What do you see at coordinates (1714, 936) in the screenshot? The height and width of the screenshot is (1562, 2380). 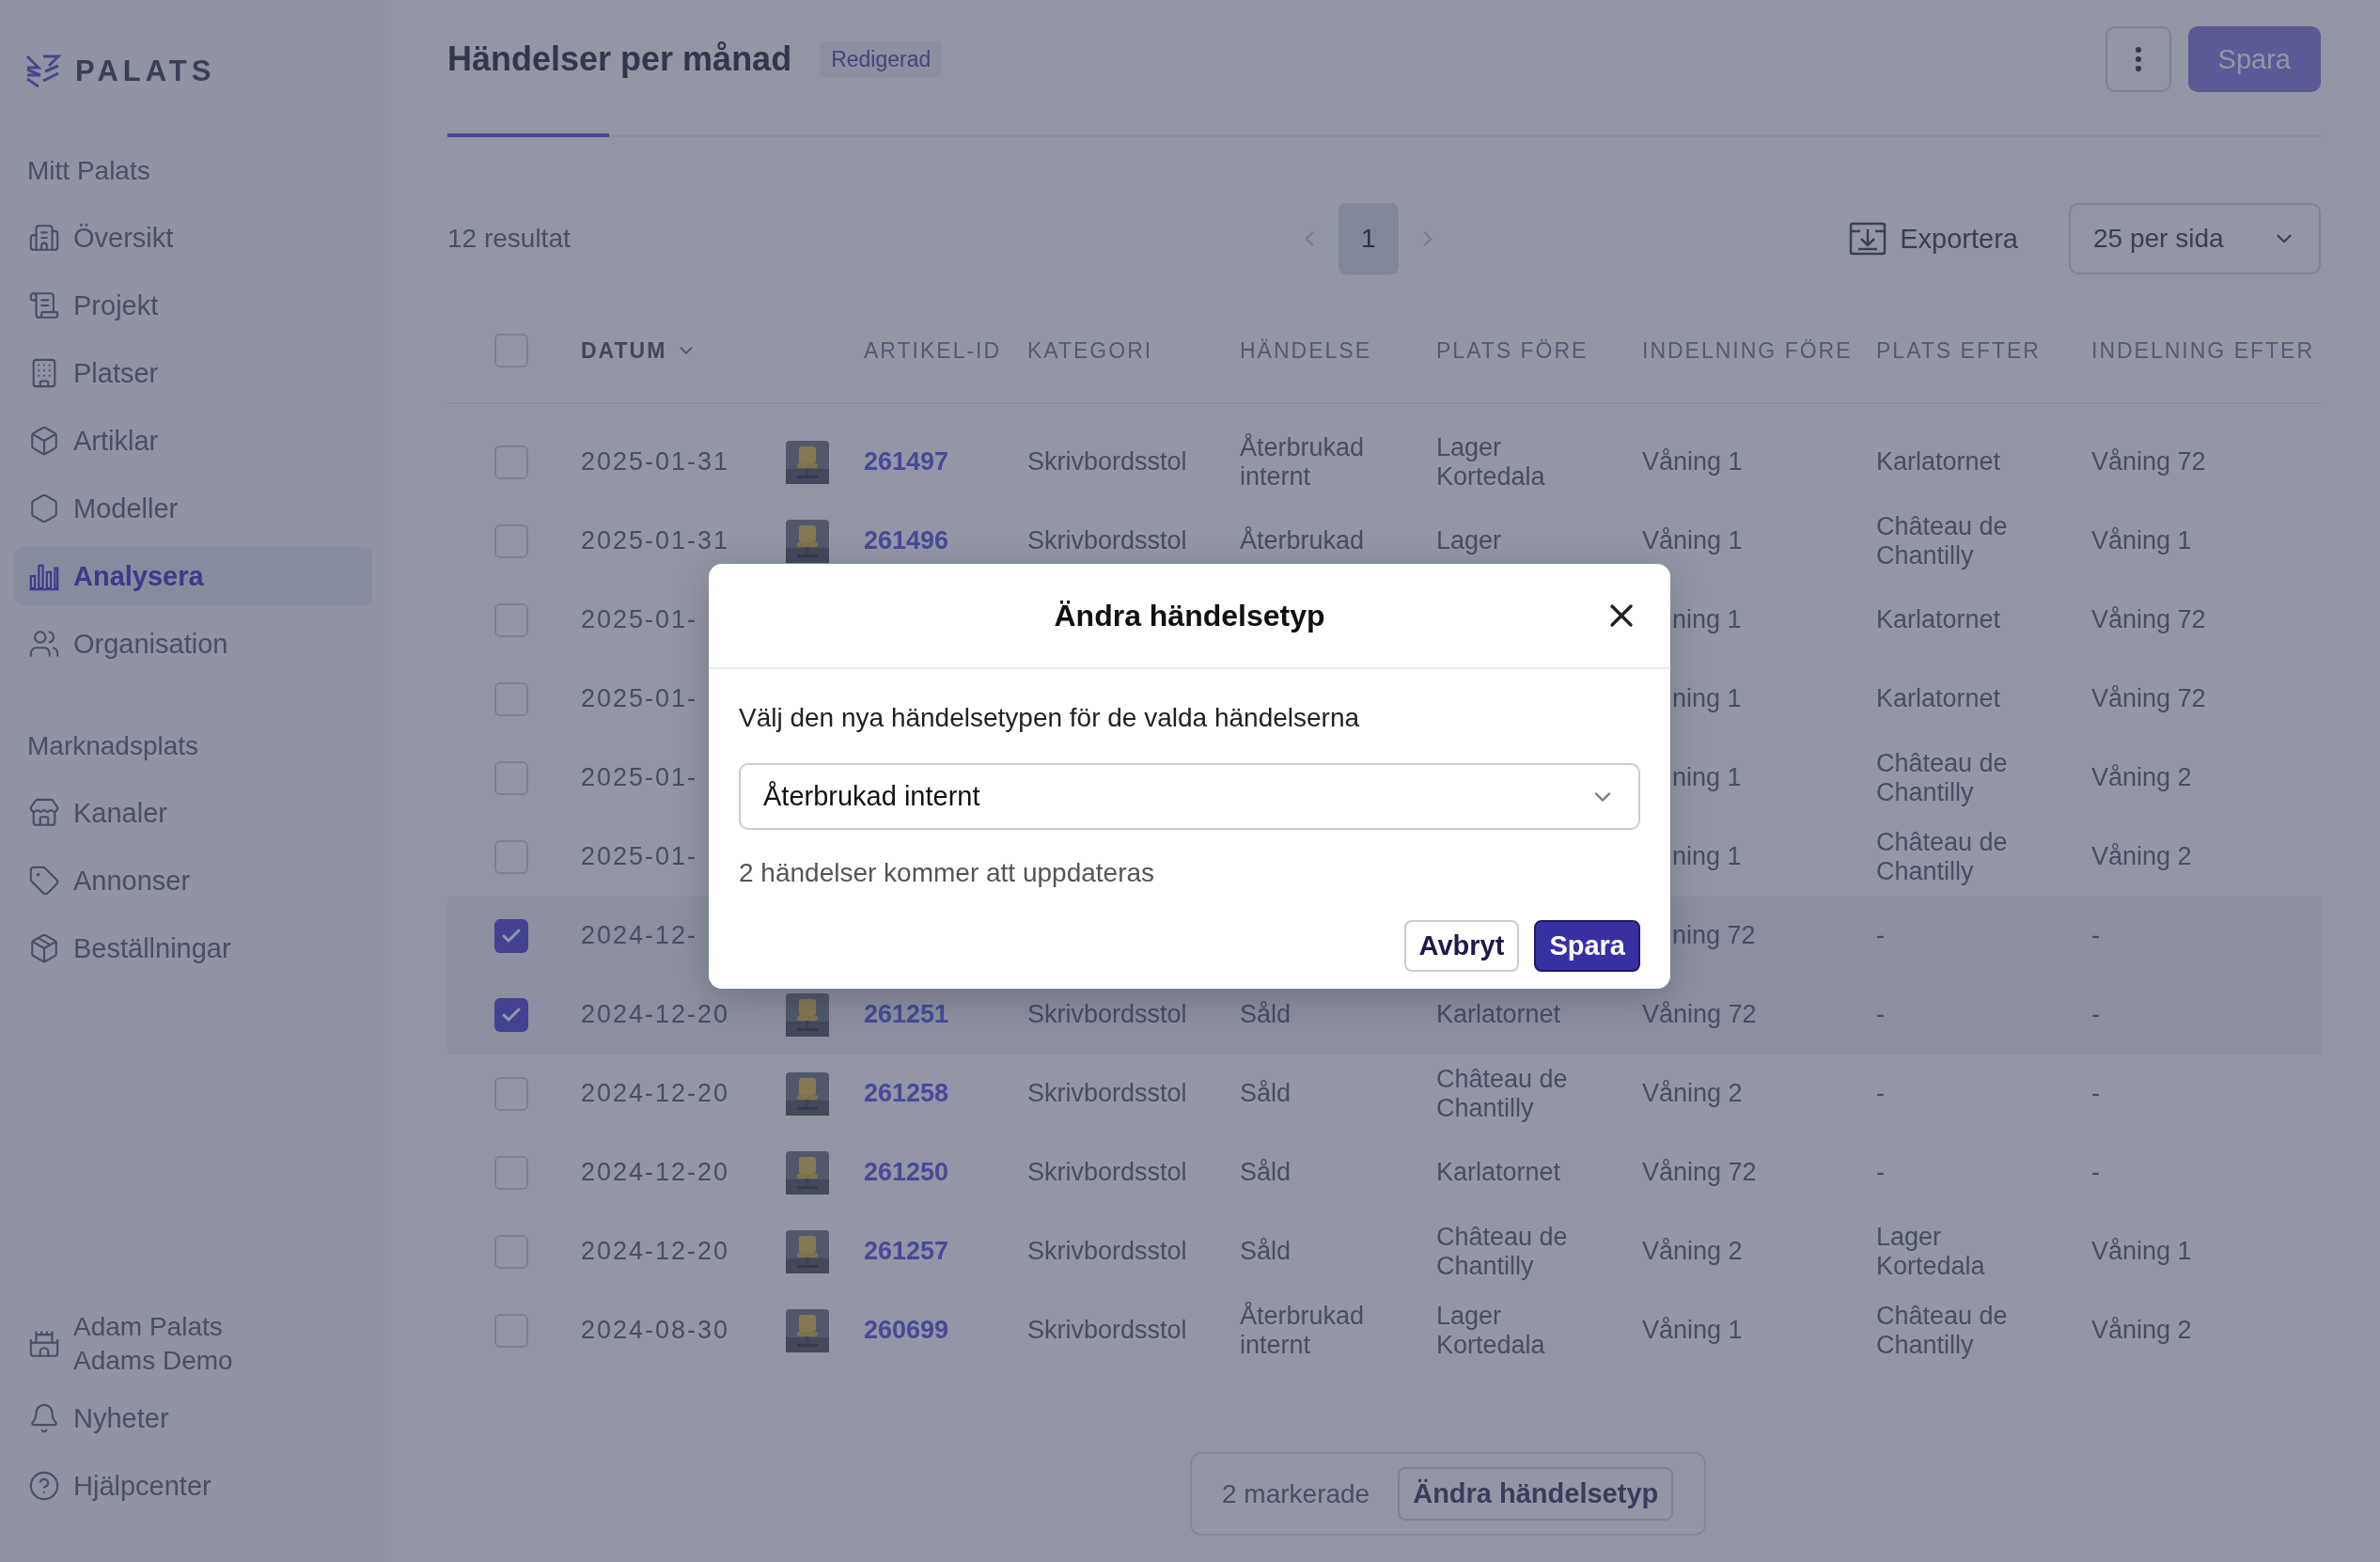 I see `table-cell: ning 72` at bounding box center [1714, 936].